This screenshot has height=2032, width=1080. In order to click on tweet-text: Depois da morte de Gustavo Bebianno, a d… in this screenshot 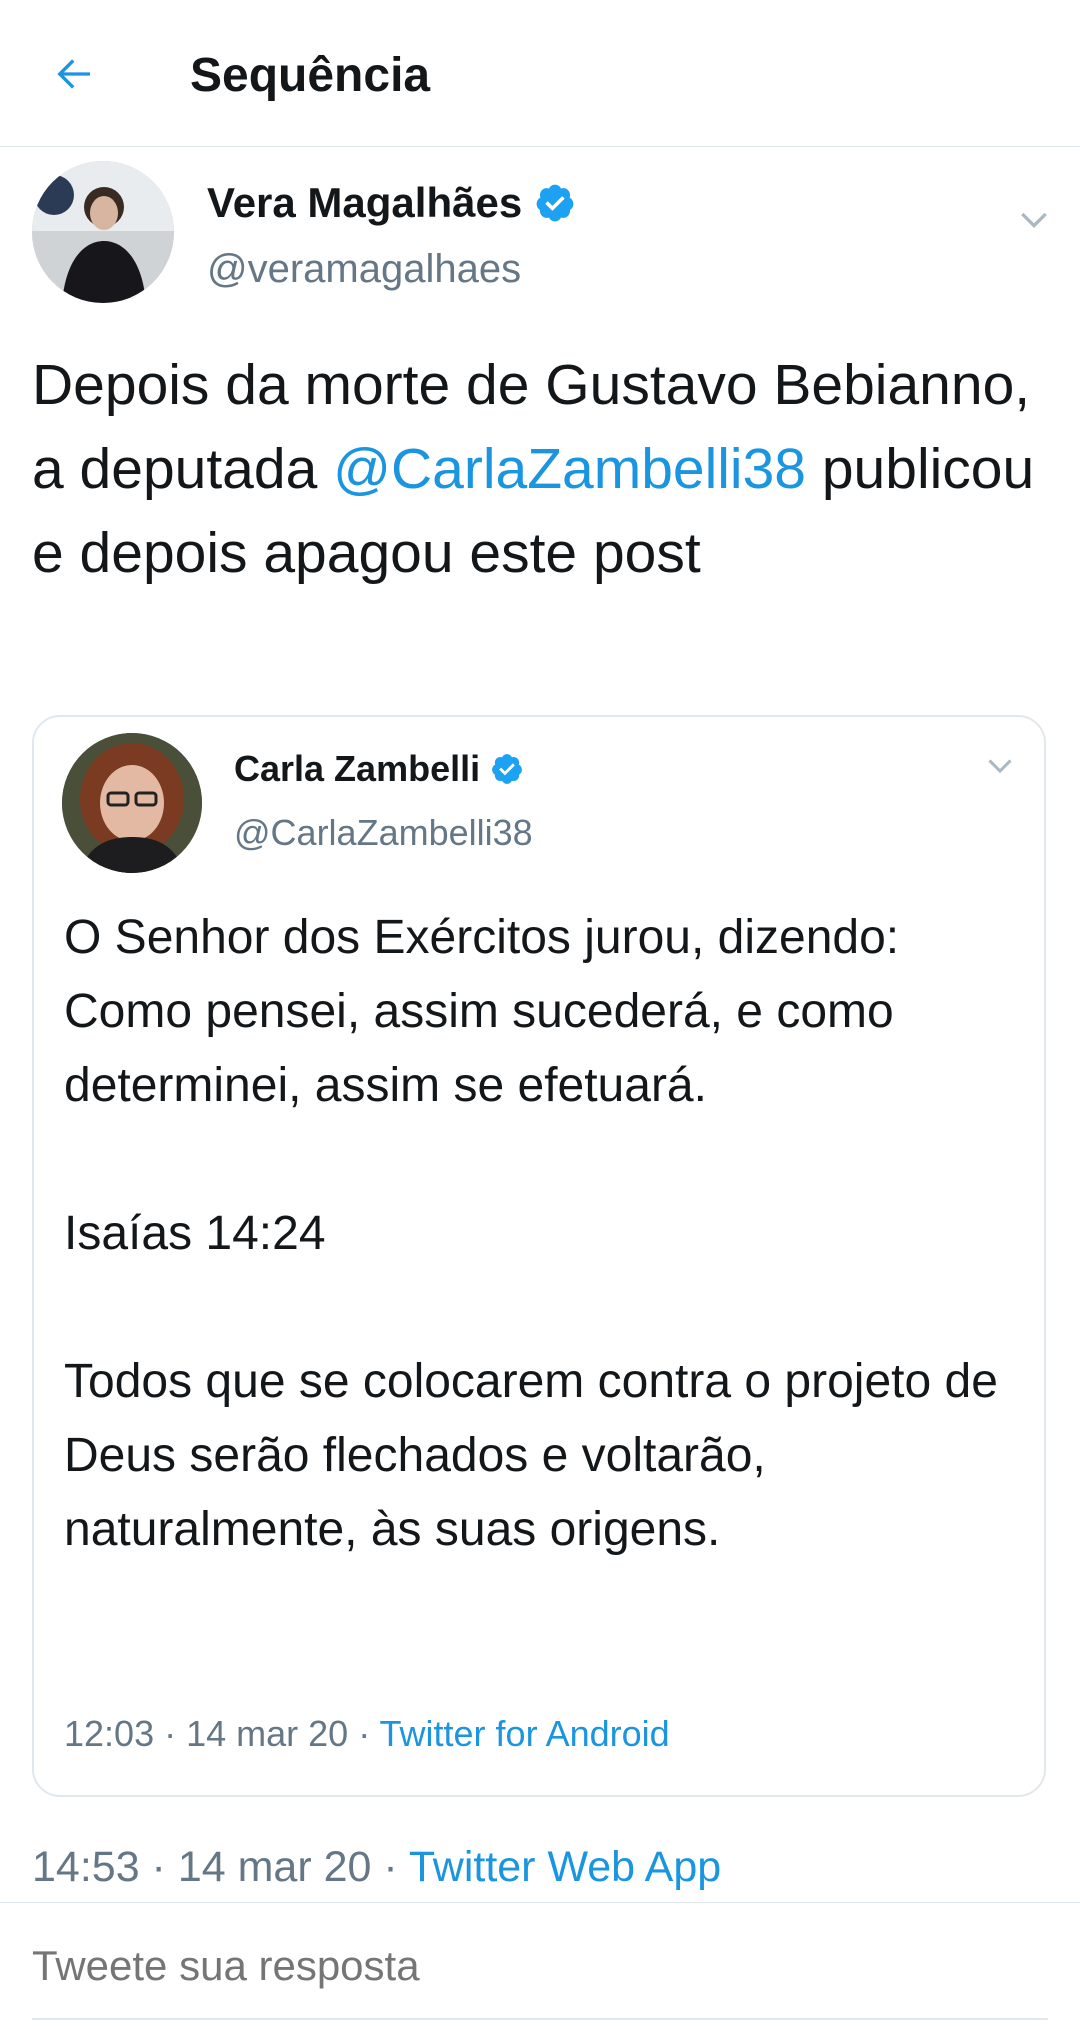, I will do `click(537, 469)`.